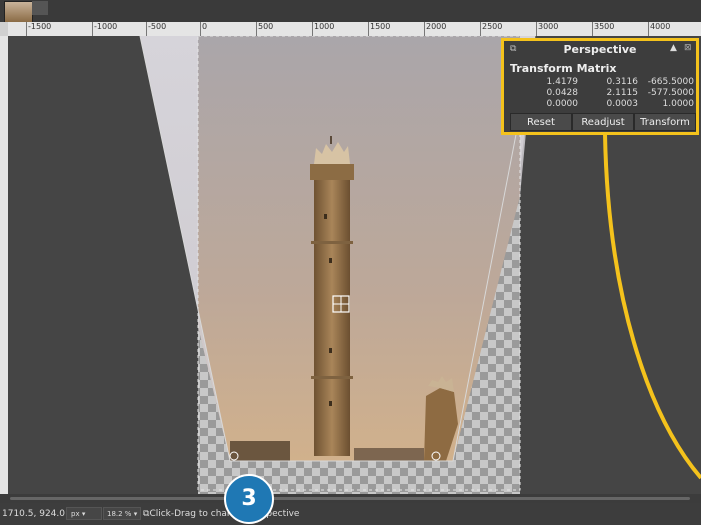 Image resolution: width=701 pixels, height=525 pixels. I want to click on matrix-cell: 1.0000, so click(678, 104).